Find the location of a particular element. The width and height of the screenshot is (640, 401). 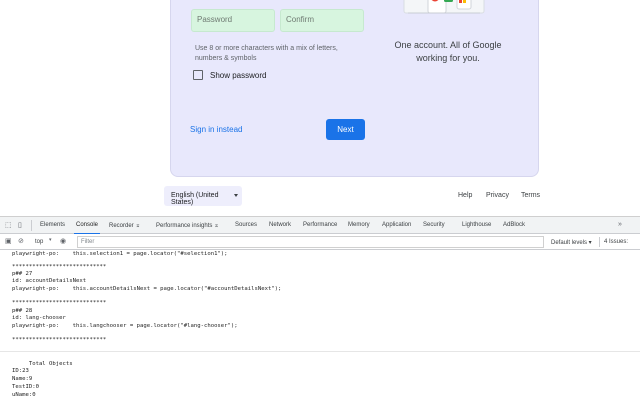

console-filter-input: Filter is located at coordinates (310, 242).